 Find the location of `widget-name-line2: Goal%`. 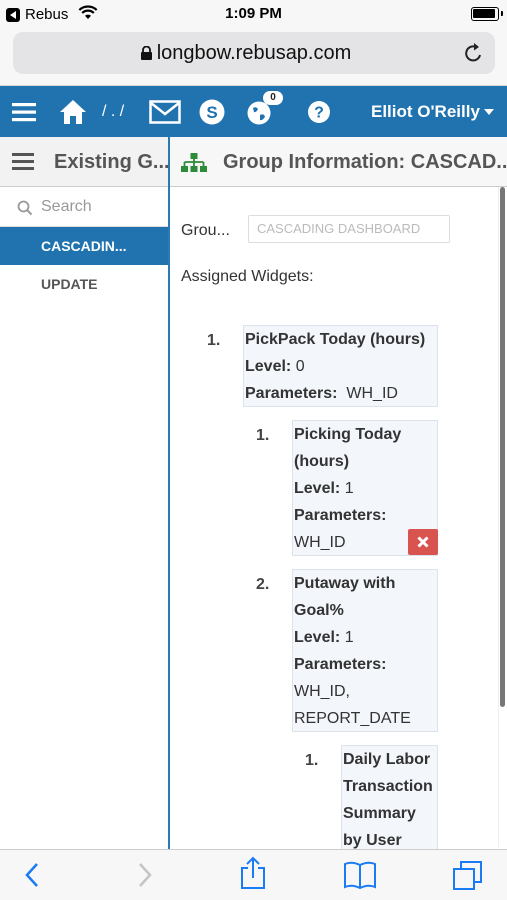

widget-name-line2: Goal% is located at coordinates (319, 610).